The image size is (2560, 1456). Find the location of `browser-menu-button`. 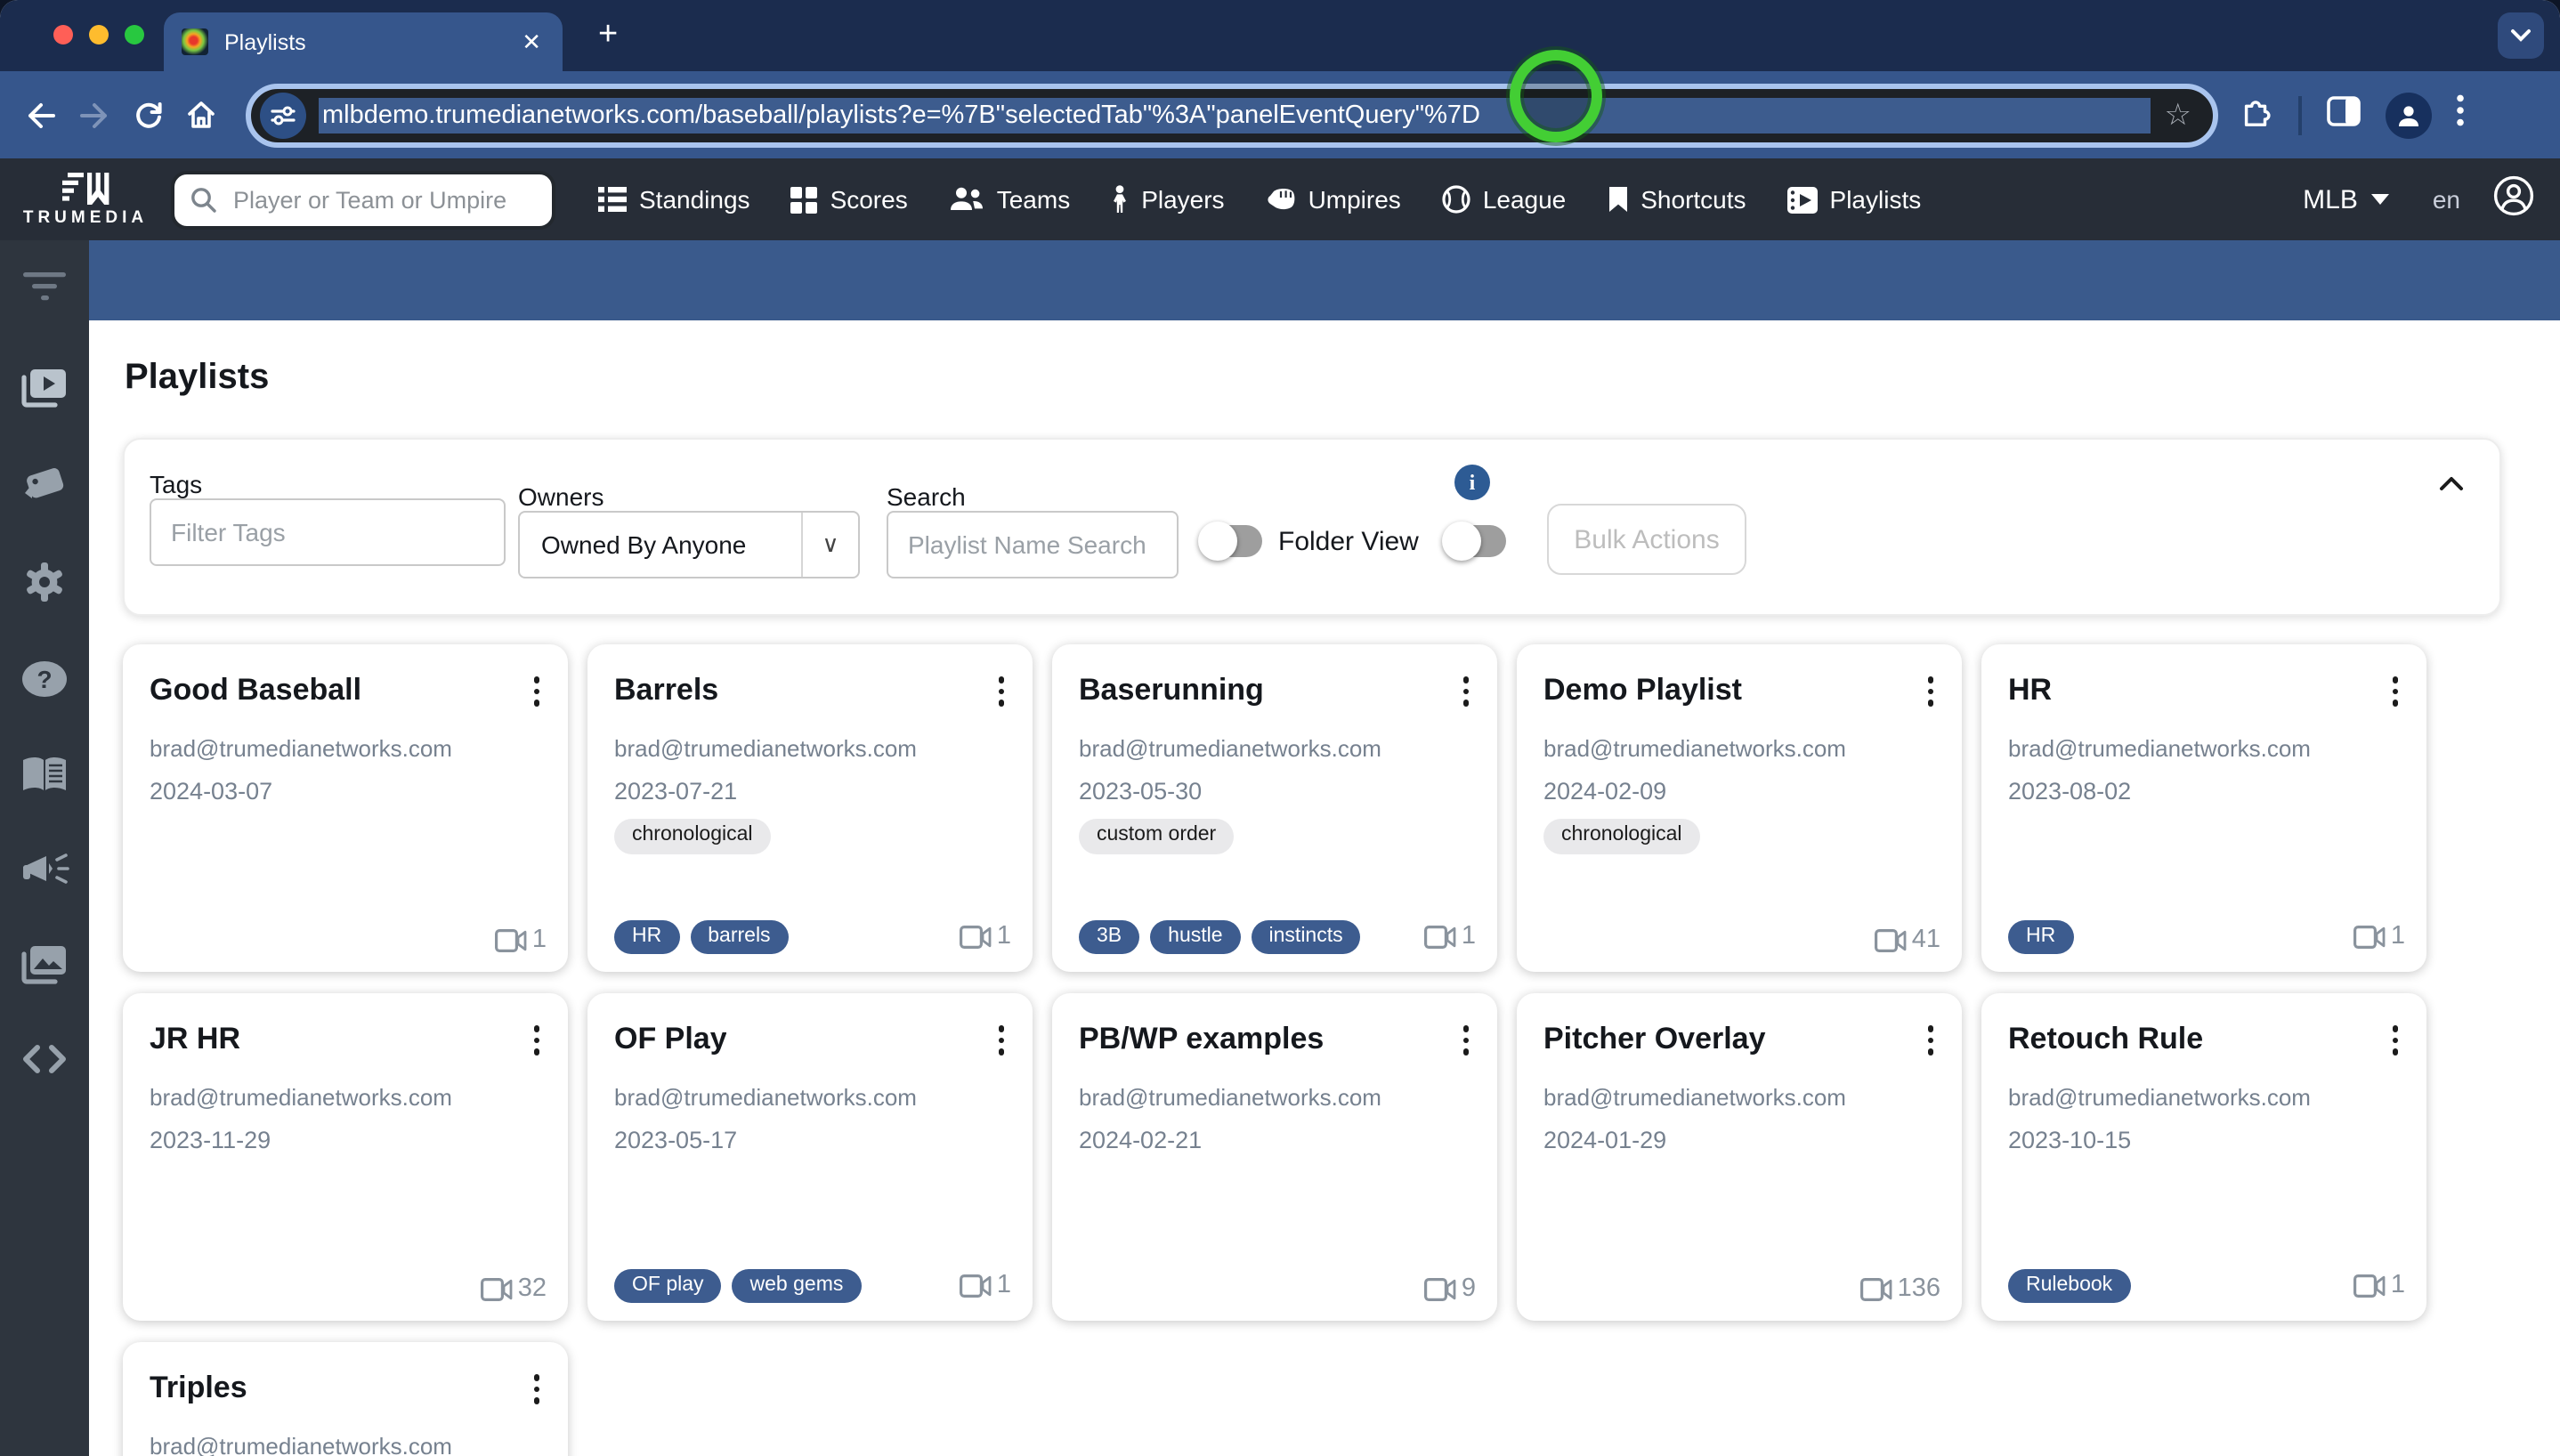

browser-menu-button is located at coordinates (2460, 114).